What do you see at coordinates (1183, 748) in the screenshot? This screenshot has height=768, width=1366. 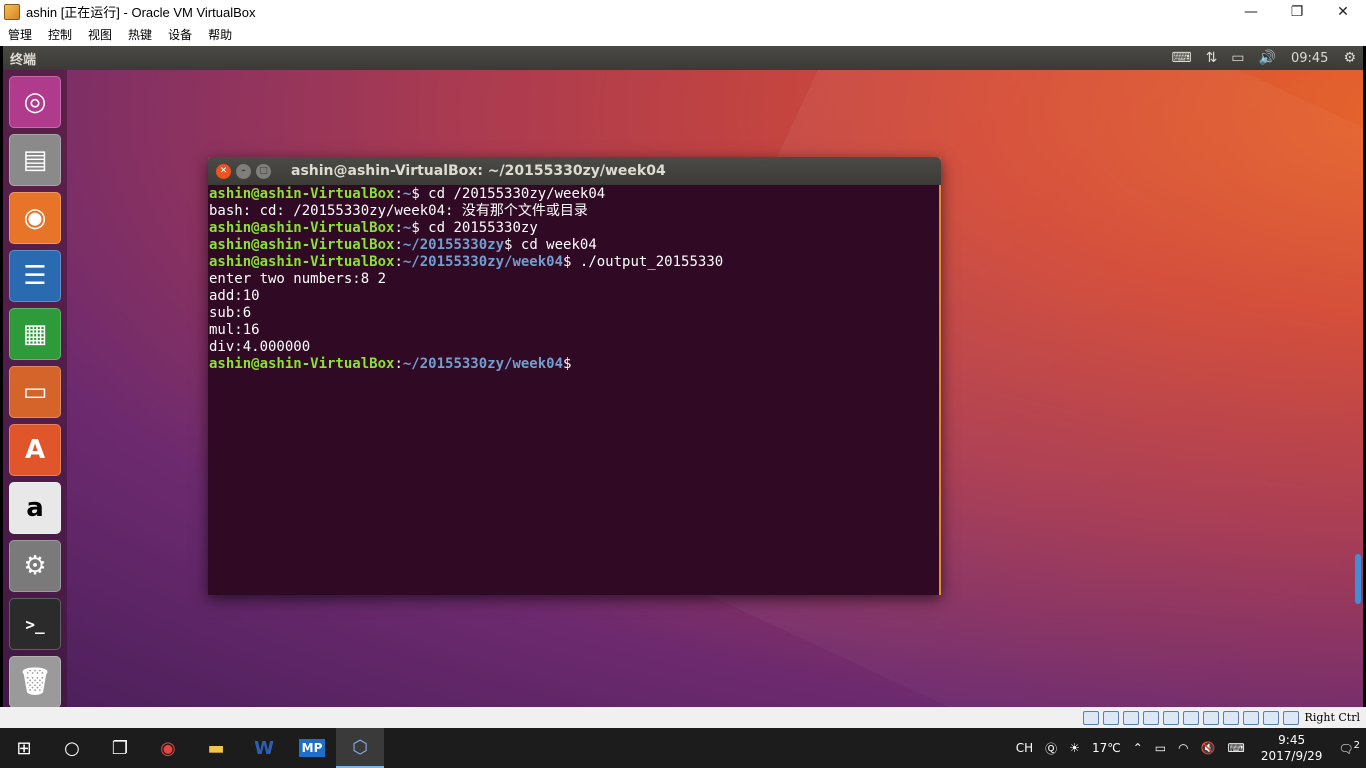 I see `wifi-icon: ◠` at bounding box center [1183, 748].